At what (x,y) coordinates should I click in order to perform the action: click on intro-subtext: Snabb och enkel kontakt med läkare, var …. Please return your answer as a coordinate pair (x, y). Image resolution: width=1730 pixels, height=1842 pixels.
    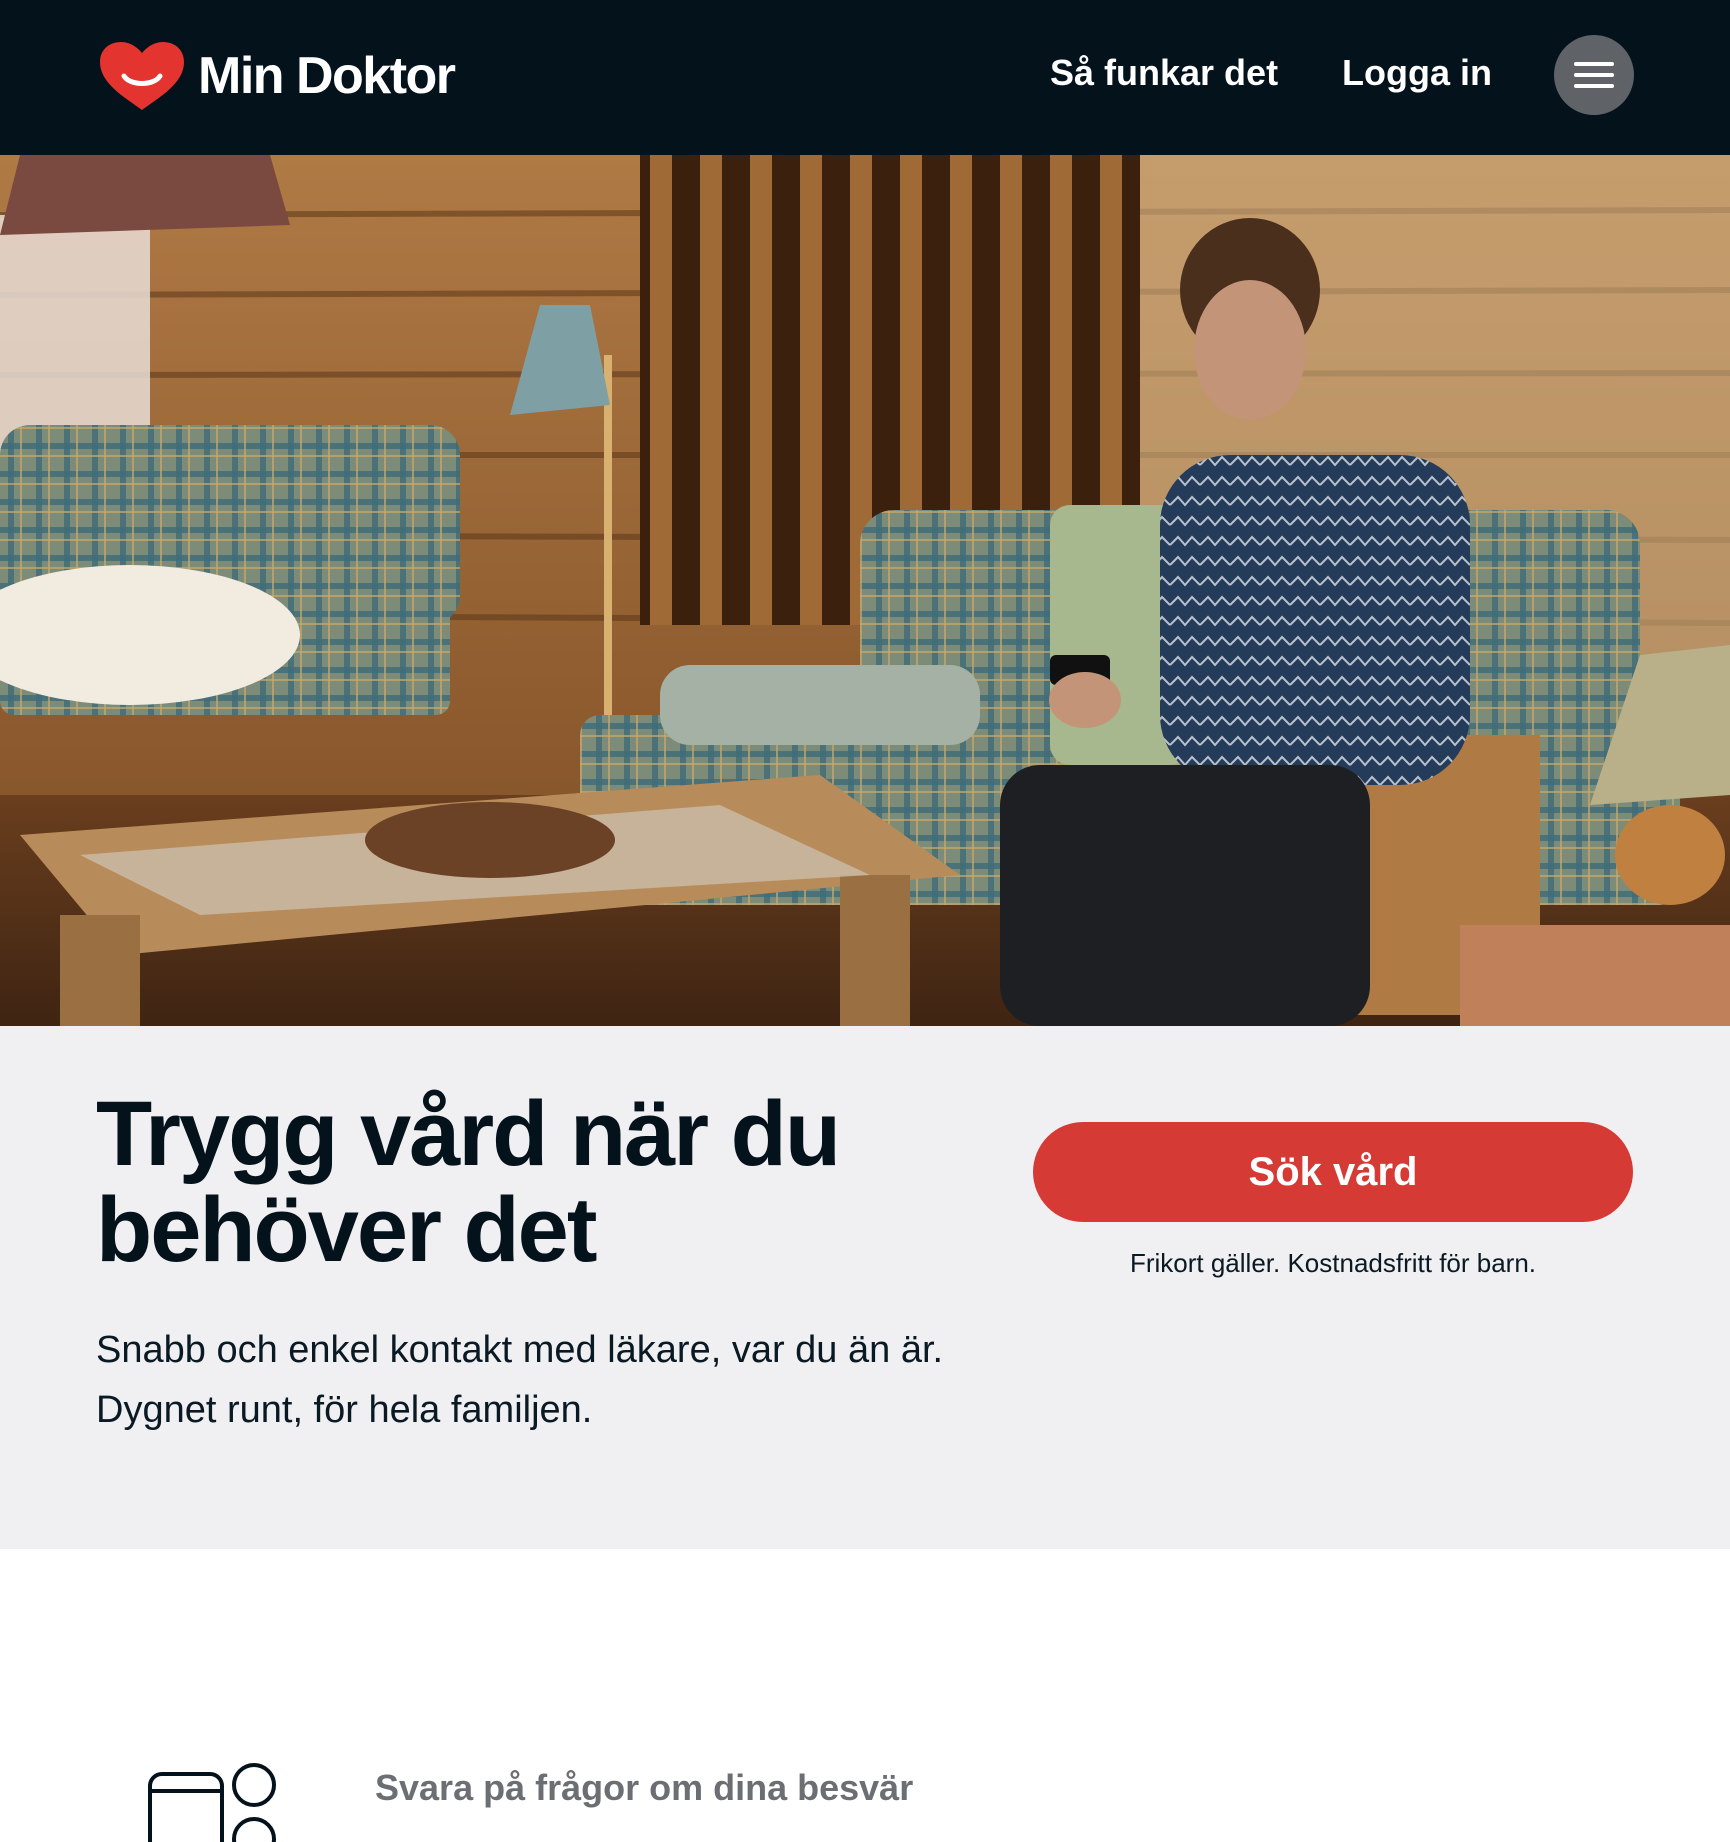
    Looking at the image, I should click on (520, 1380).